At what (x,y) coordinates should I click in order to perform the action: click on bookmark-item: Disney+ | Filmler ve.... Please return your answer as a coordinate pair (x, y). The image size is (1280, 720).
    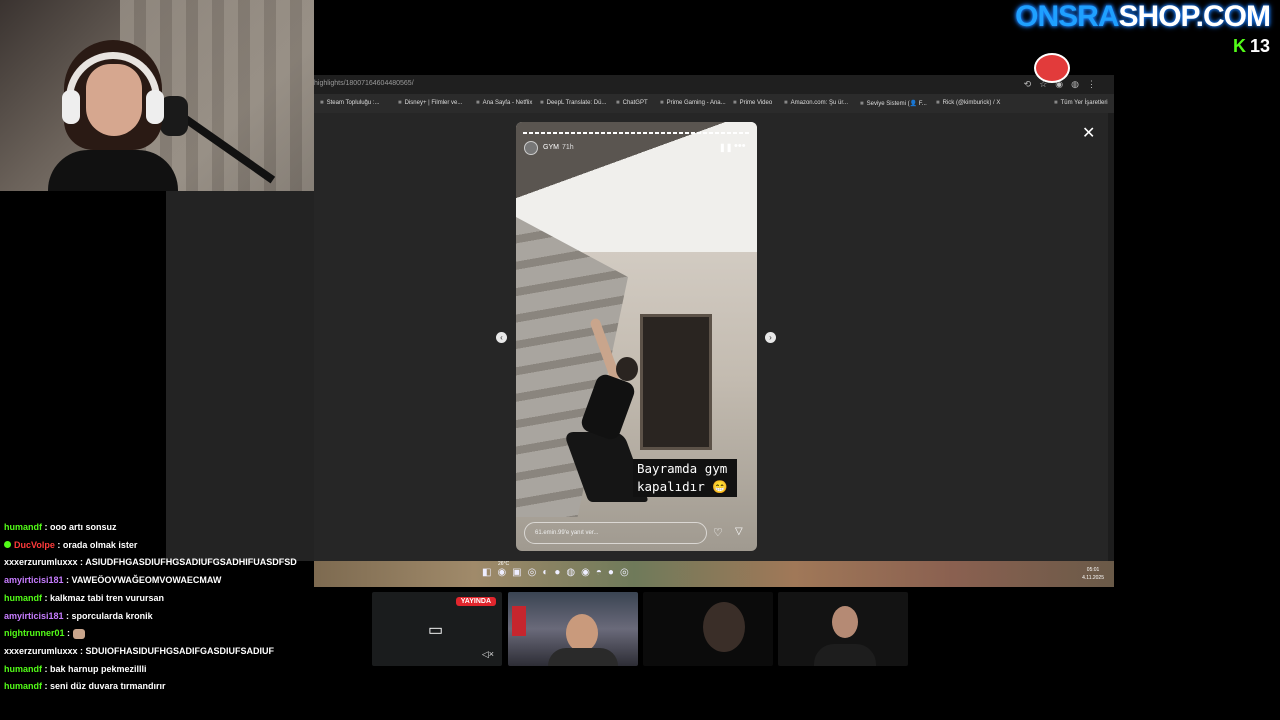
    Looking at the image, I should click on (430, 103).